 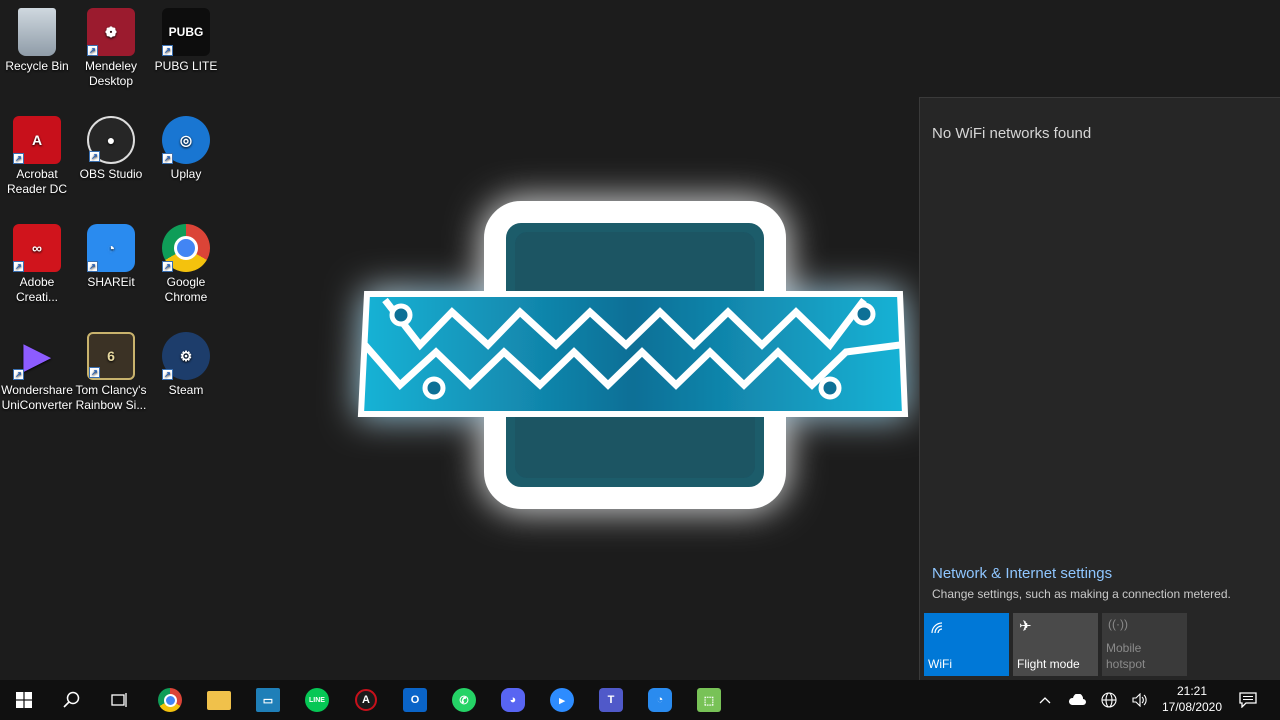 I want to click on desktop-icon-label: Google Chrome, so click(x=186, y=289).